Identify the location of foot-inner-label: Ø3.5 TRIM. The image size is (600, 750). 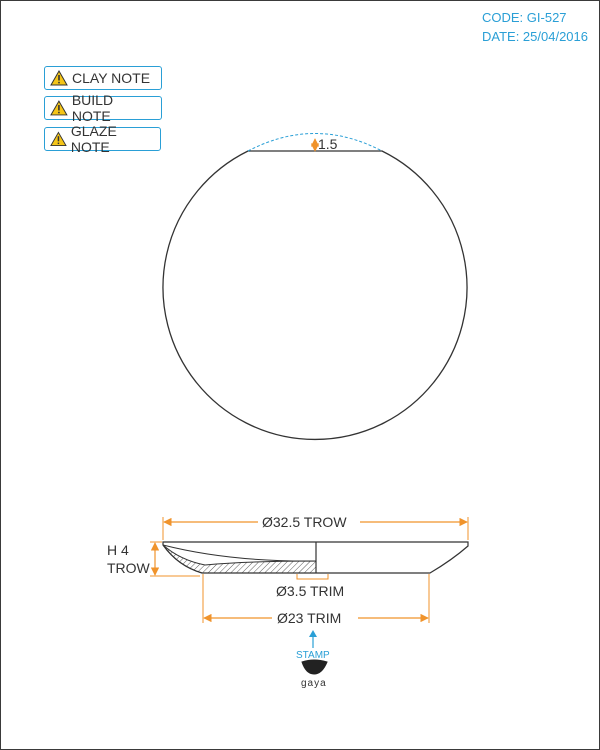
(310, 591).